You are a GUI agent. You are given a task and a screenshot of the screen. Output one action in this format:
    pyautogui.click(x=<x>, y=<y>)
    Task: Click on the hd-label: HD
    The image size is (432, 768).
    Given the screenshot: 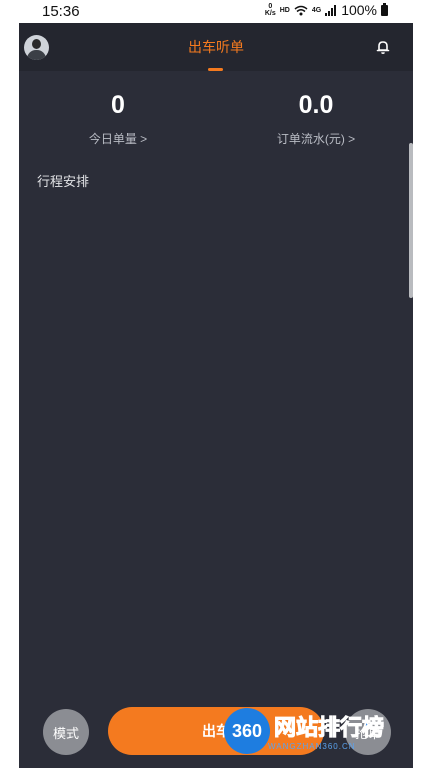 What is the action you would take?
    pyautogui.click(x=284, y=10)
    